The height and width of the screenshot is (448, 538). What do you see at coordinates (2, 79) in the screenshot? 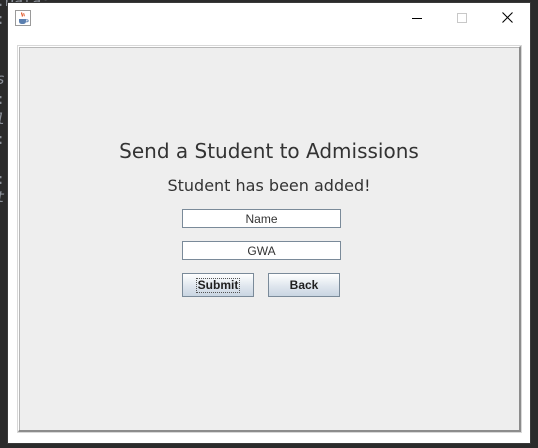
I see `code-line: s` at bounding box center [2, 79].